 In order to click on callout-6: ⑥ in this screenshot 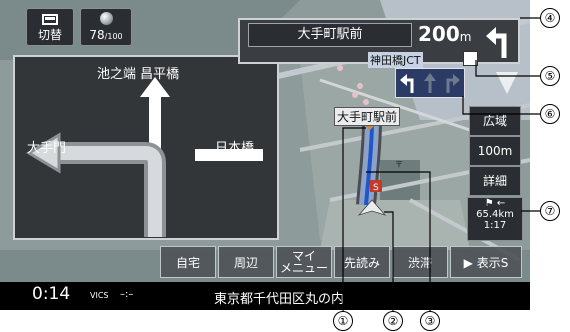, I will do `click(550, 114)`.